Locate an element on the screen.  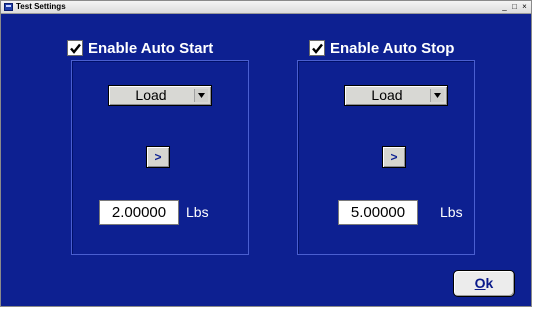
auto-stop-unit-label: Lbs is located at coordinates (451, 212).